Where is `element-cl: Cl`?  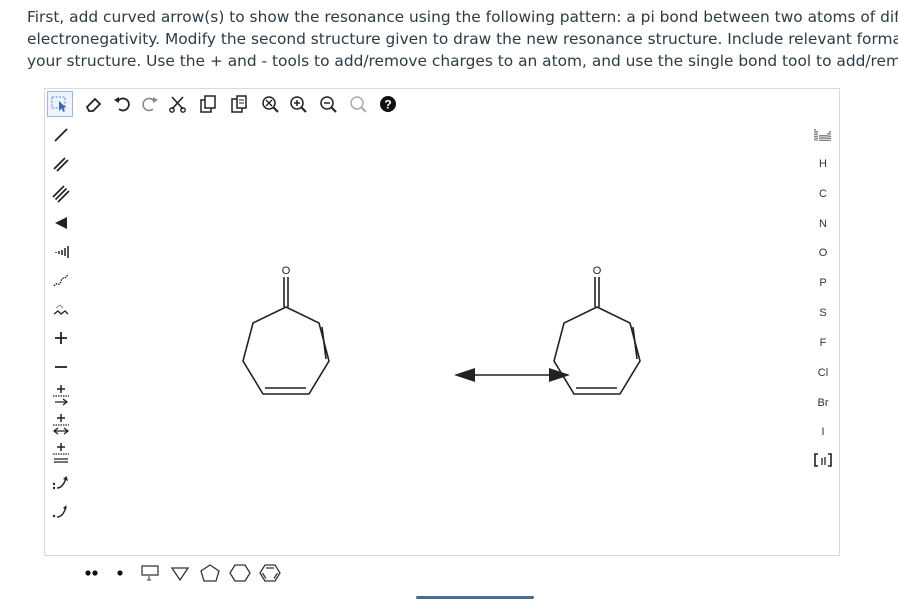
element-cl: Cl is located at coordinates (823, 373).